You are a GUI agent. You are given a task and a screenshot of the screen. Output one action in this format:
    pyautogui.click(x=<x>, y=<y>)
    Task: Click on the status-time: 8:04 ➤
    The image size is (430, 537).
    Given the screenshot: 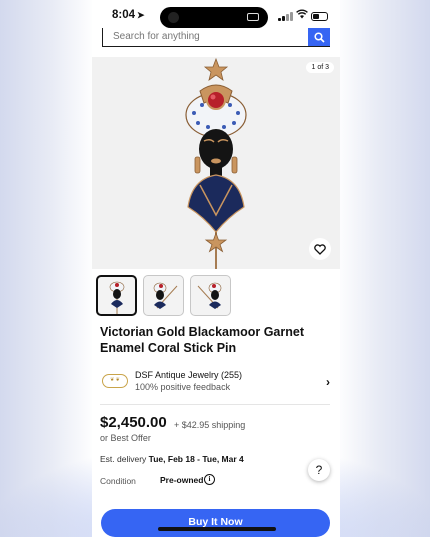 What is the action you would take?
    pyautogui.click(x=128, y=15)
    